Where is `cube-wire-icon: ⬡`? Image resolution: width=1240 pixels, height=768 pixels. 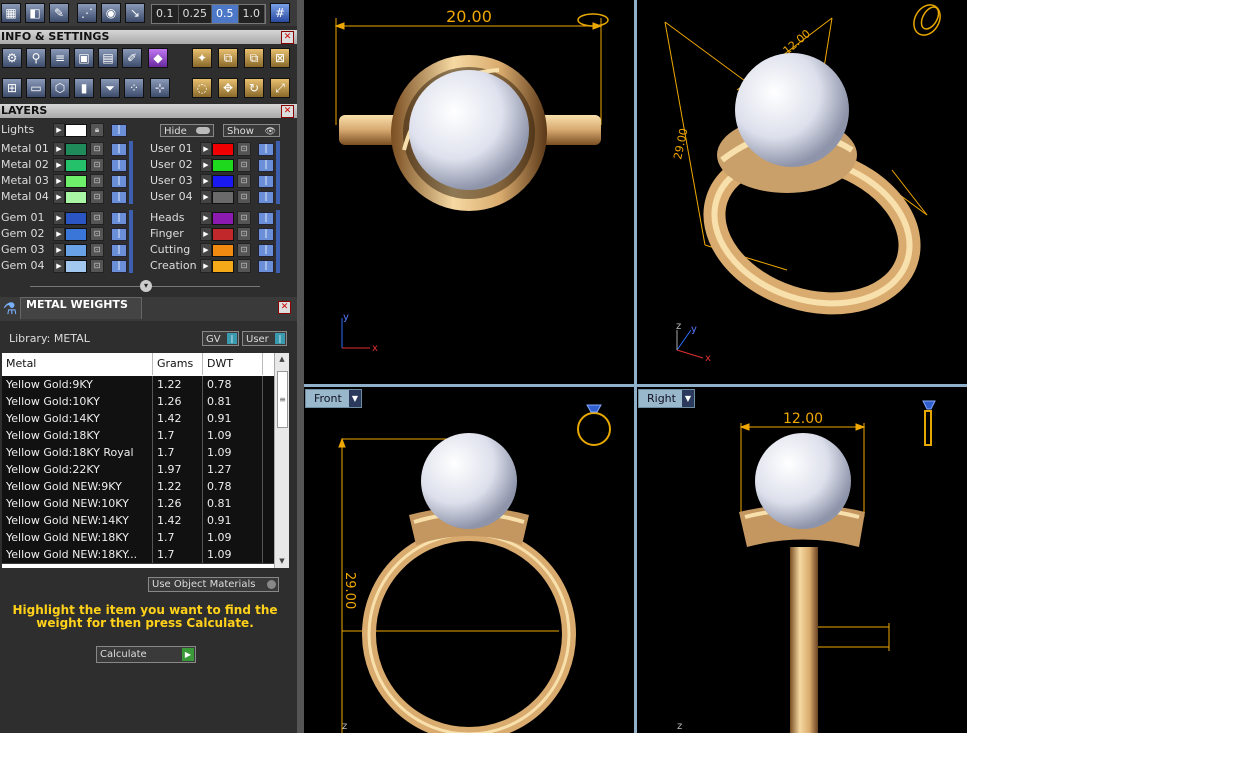
cube-wire-icon: ⬡ is located at coordinates (60, 88).